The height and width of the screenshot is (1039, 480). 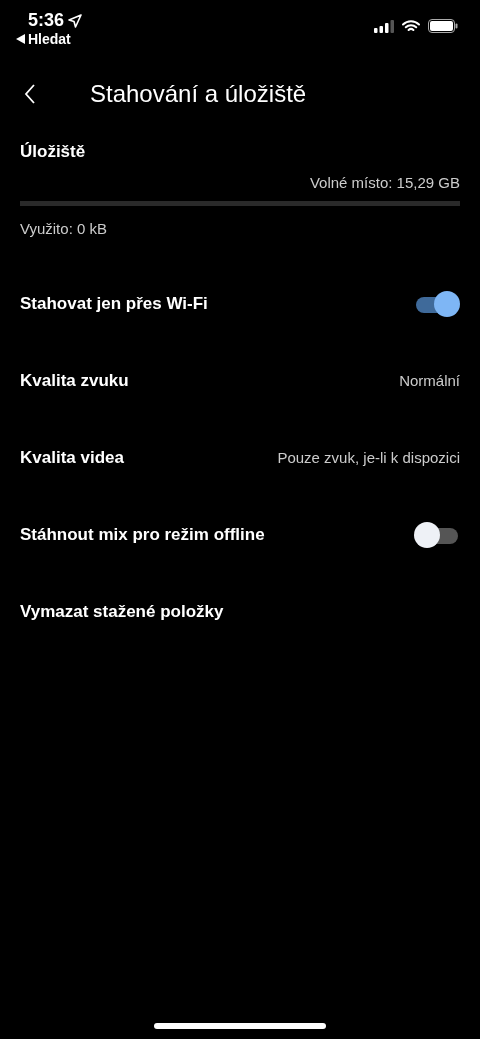 What do you see at coordinates (384, 182) in the screenshot?
I see `free-space-text: Volné místo: 15,29 GB` at bounding box center [384, 182].